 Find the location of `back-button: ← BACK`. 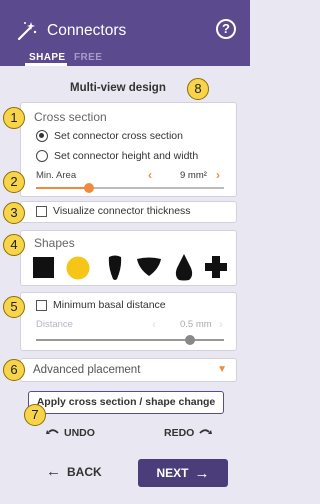

back-button: ← BACK is located at coordinates (74, 471).